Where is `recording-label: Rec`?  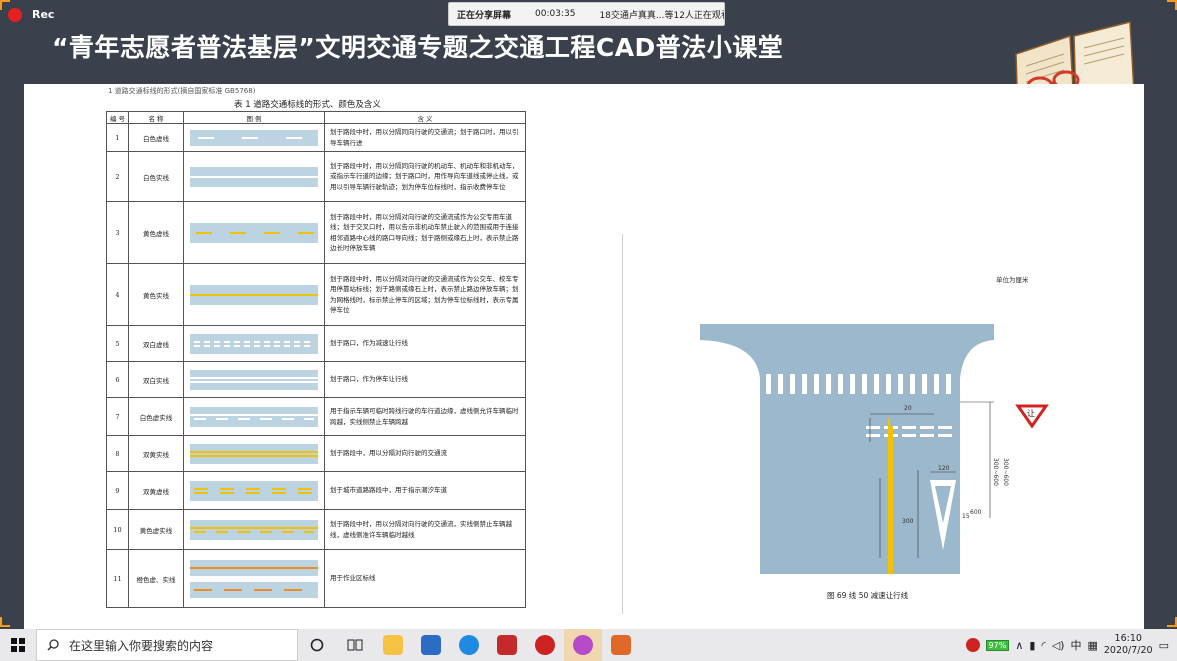 recording-label: Rec is located at coordinates (43, 14).